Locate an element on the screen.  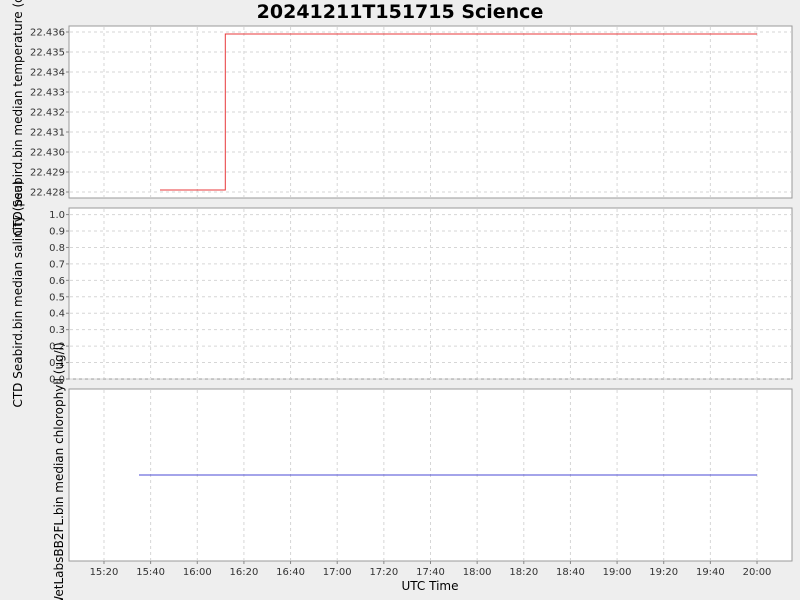
x-tick-label-6: 17:20 is located at coordinates (383, 572).